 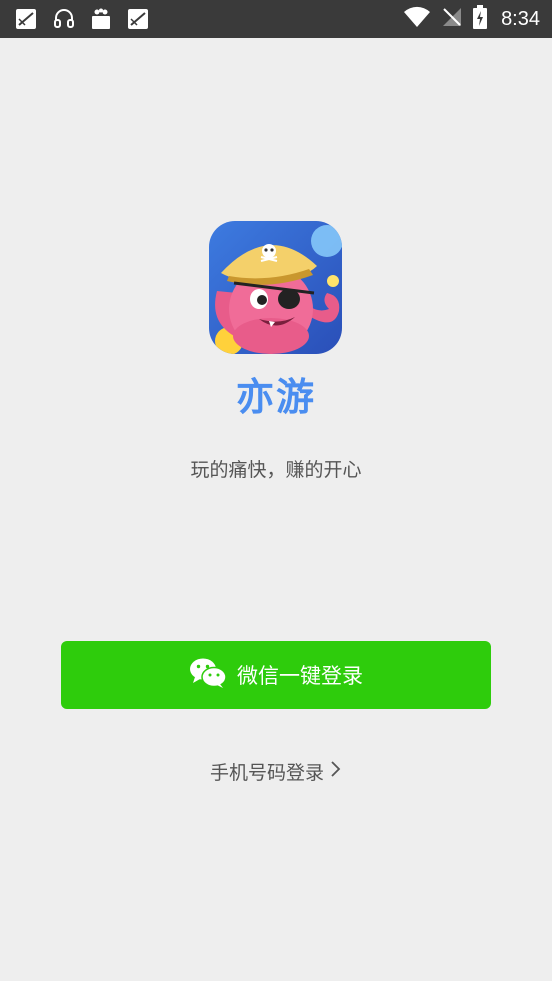 I want to click on no-signal-icon, so click(x=452, y=19).